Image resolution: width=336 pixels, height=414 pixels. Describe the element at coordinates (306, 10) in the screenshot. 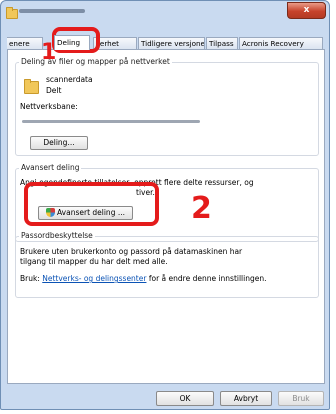

I see `close-button: x` at that location.